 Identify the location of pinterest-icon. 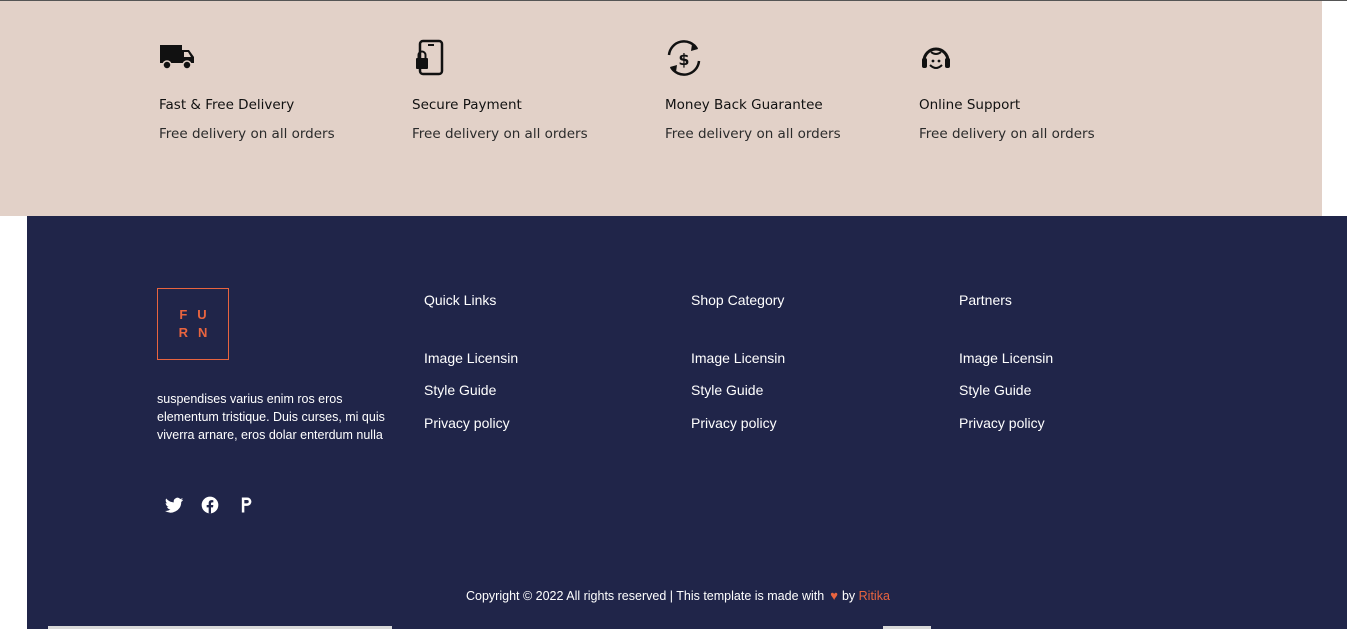
(246, 505).